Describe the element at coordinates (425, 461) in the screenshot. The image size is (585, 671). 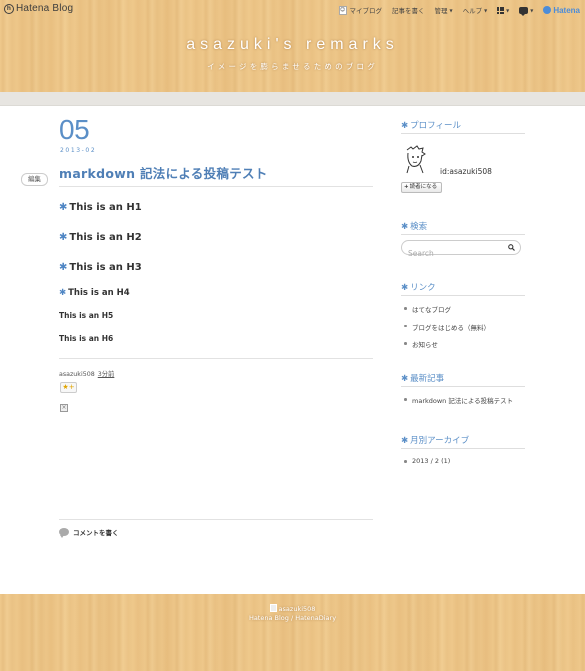
I see `archive-item: 2013 / 2 (1)` at that location.